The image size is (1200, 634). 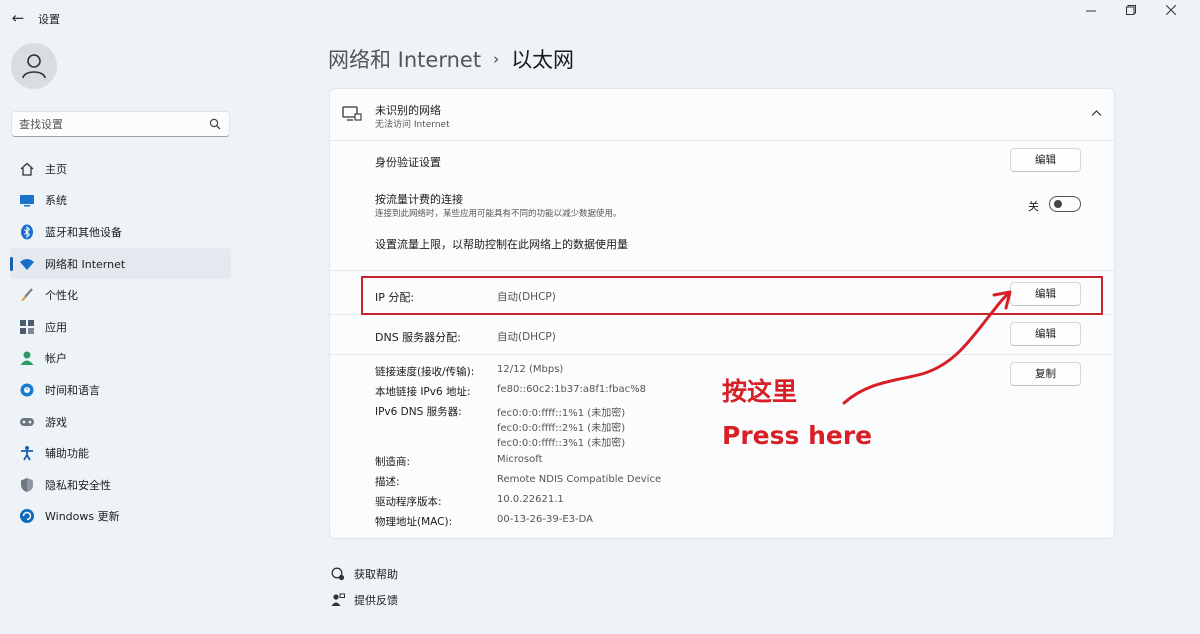 What do you see at coordinates (27, 390) in the screenshot?
I see `globe-clock-icon` at bounding box center [27, 390].